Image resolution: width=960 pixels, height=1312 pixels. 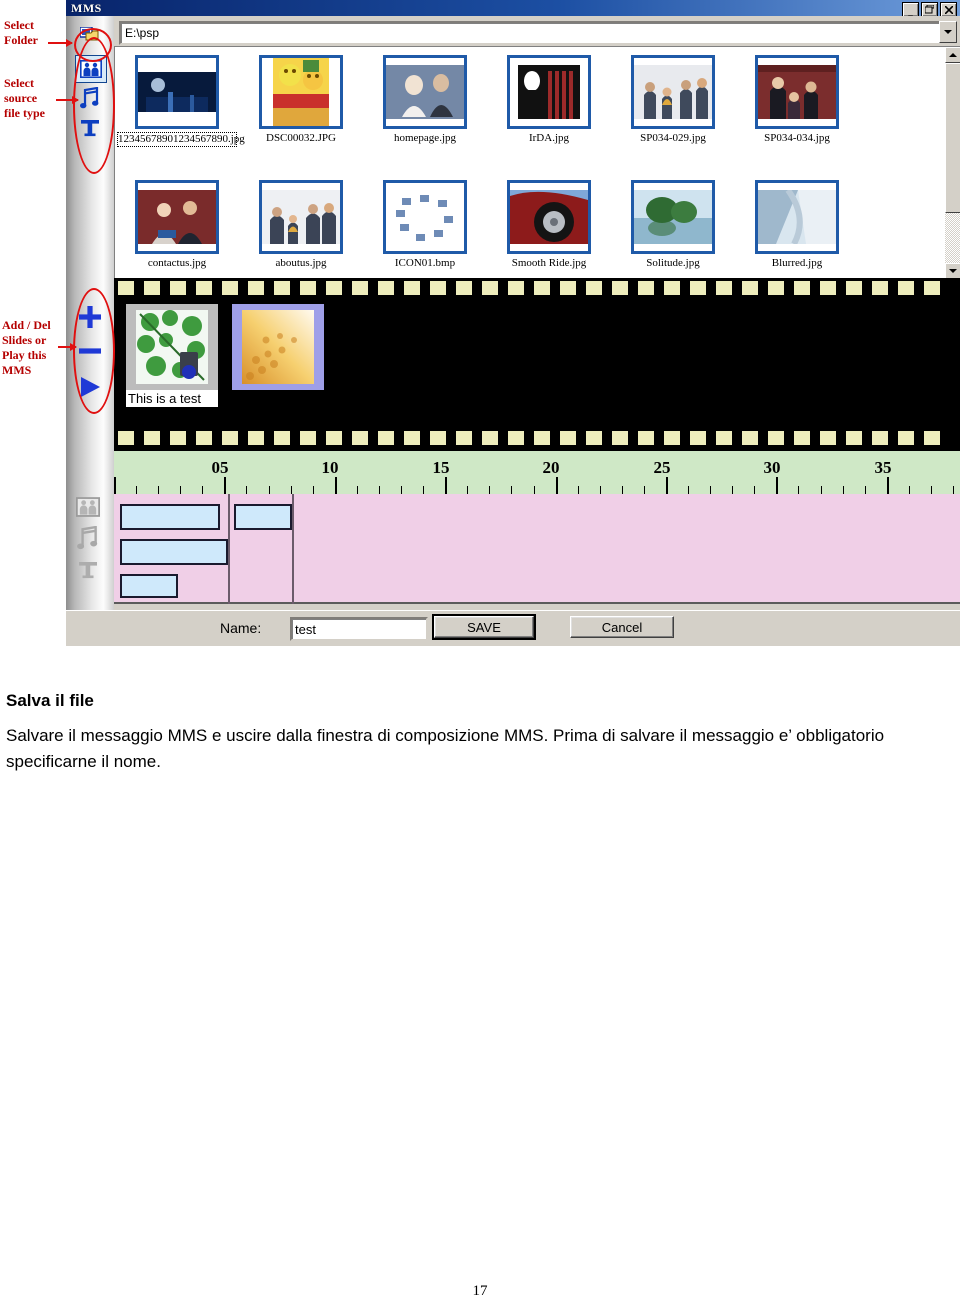 I want to click on slide-item: This is a test, so click(x=172, y=355).